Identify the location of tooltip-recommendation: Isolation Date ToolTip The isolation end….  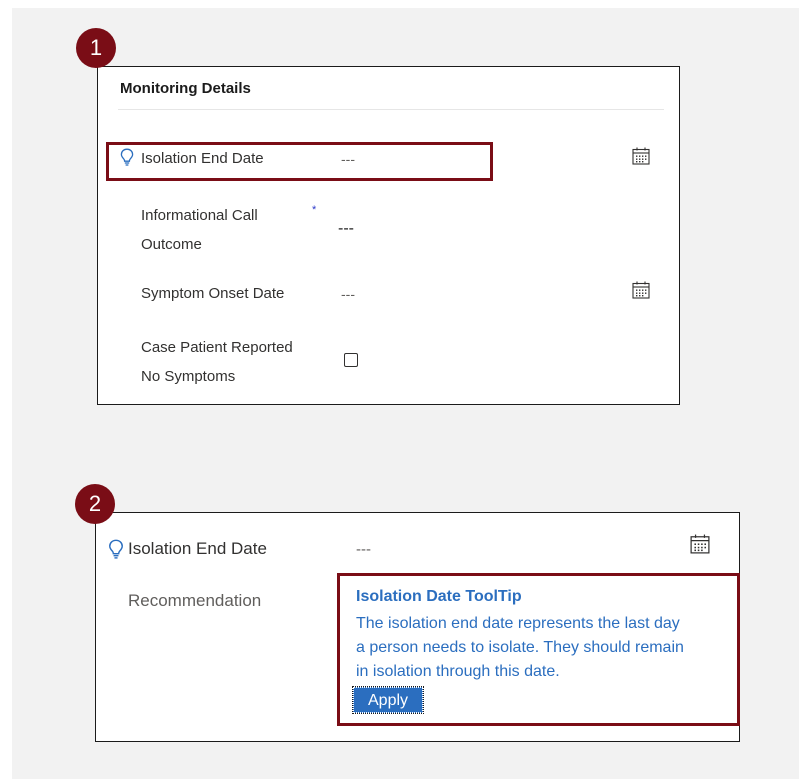
(538, 649).